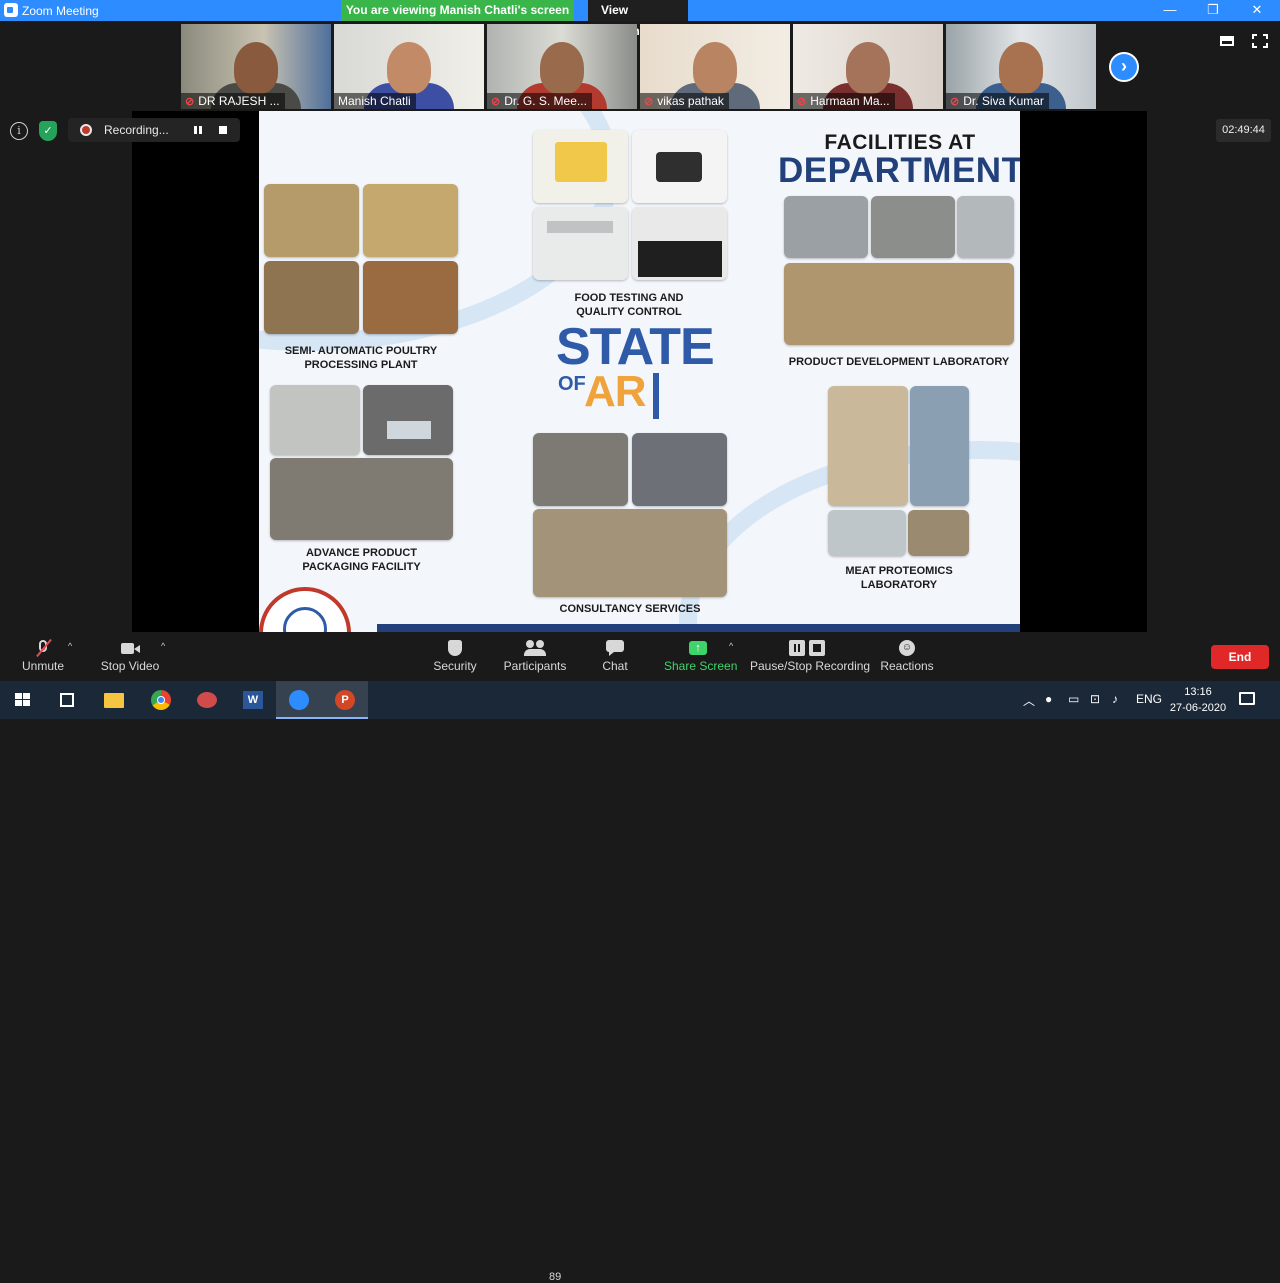 This screenshot has width=1280, height=1283. Describe the element at coordinates (638, 19) in the screenshot. I see `view-options-button: View Options⌄` at that location.